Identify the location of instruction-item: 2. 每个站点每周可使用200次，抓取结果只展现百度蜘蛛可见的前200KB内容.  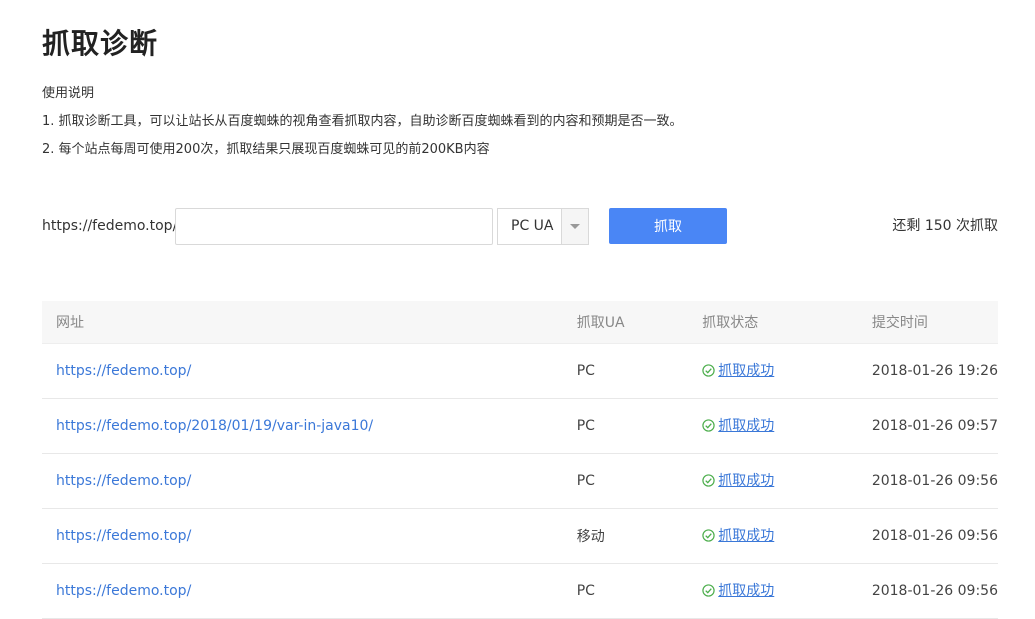
(266, 149).